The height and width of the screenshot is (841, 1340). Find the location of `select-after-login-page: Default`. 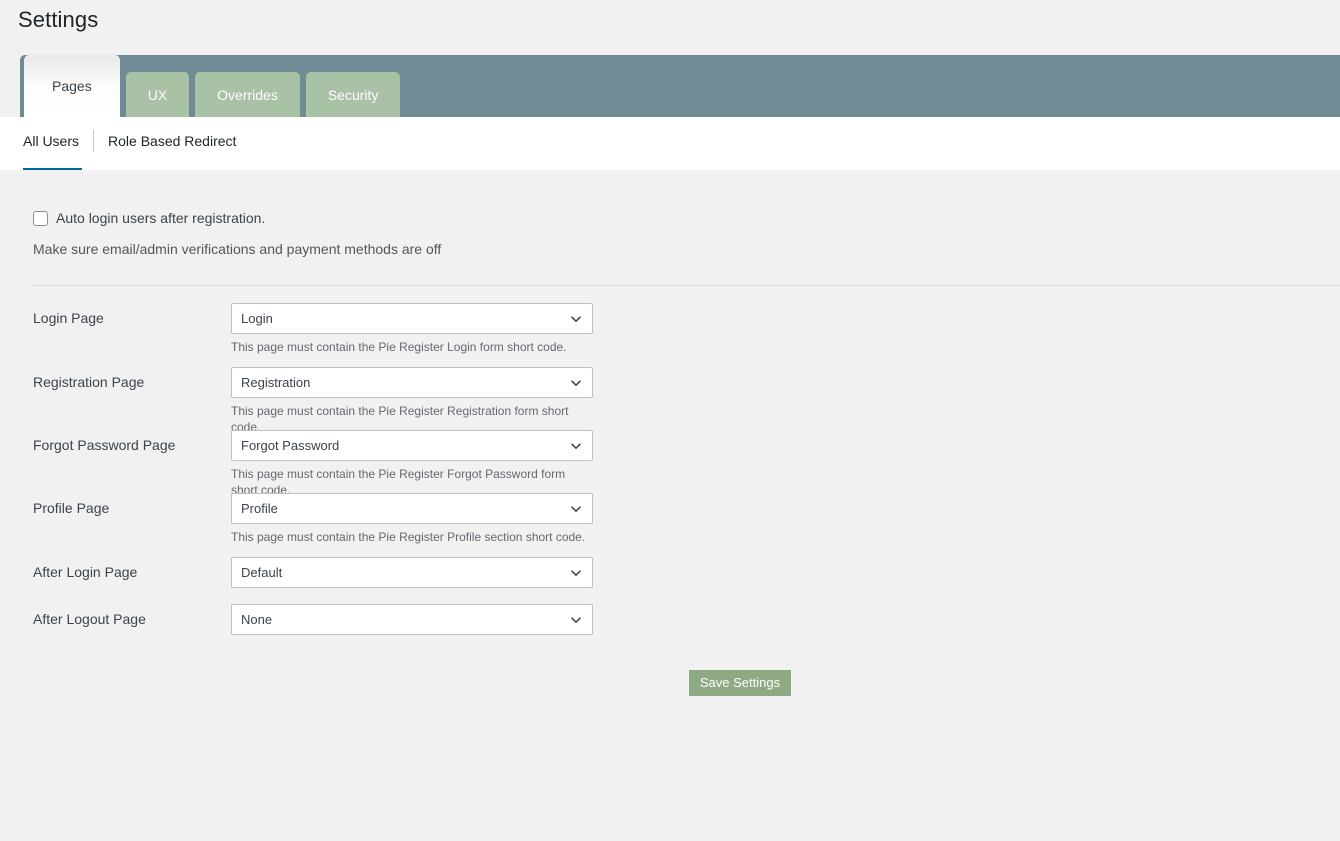

select-after-login-page: Default is located at coordinates (412, 572).